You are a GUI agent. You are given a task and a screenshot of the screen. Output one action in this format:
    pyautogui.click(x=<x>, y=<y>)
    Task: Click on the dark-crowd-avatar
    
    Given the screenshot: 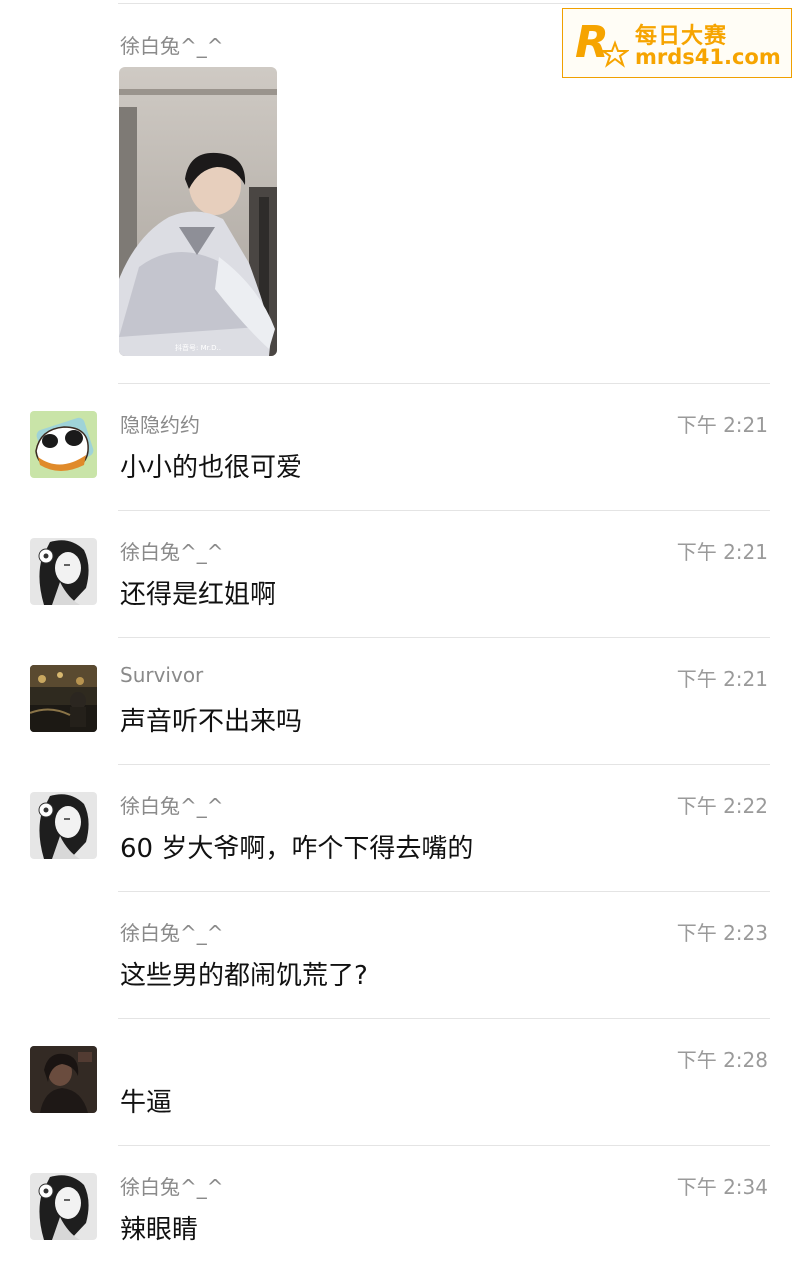 What is the action you would take?
    pyautogui.click(x=63, y=698)
    